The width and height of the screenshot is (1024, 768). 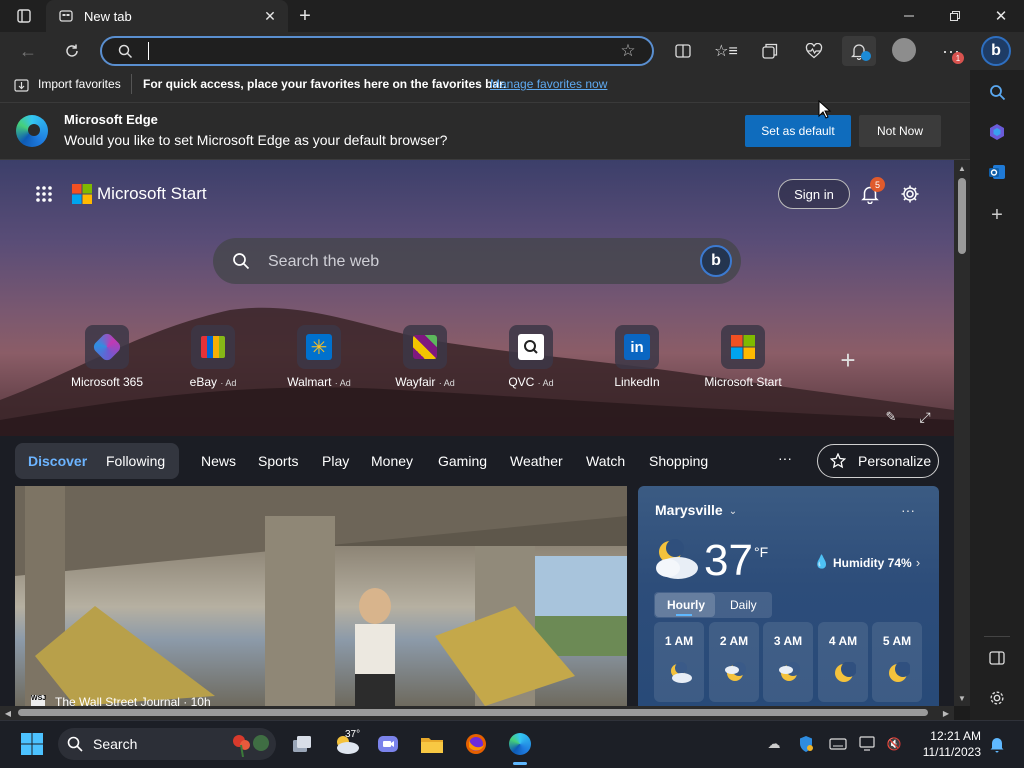 What do you see at coordinates (676, 560) in the screenshot?
I see `partly-cloudy-night-icon` at bounding box center [676, 560].